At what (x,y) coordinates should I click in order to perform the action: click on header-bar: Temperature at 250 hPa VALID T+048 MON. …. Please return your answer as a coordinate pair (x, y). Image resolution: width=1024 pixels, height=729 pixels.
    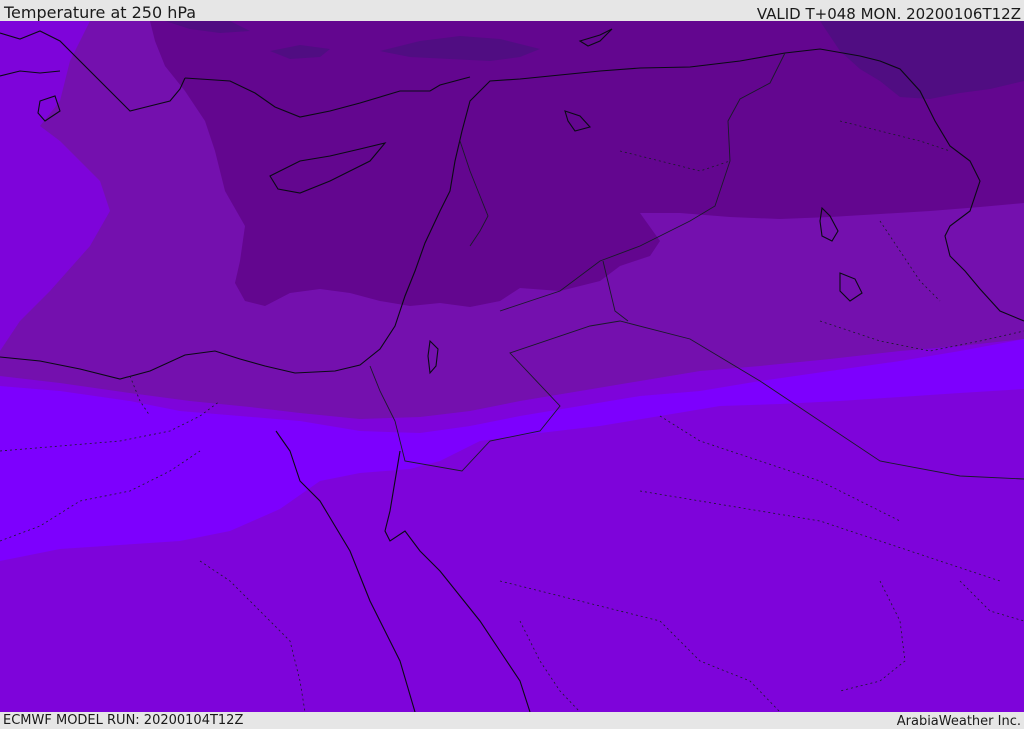
    Looking at the image, I should click on (512, 11).